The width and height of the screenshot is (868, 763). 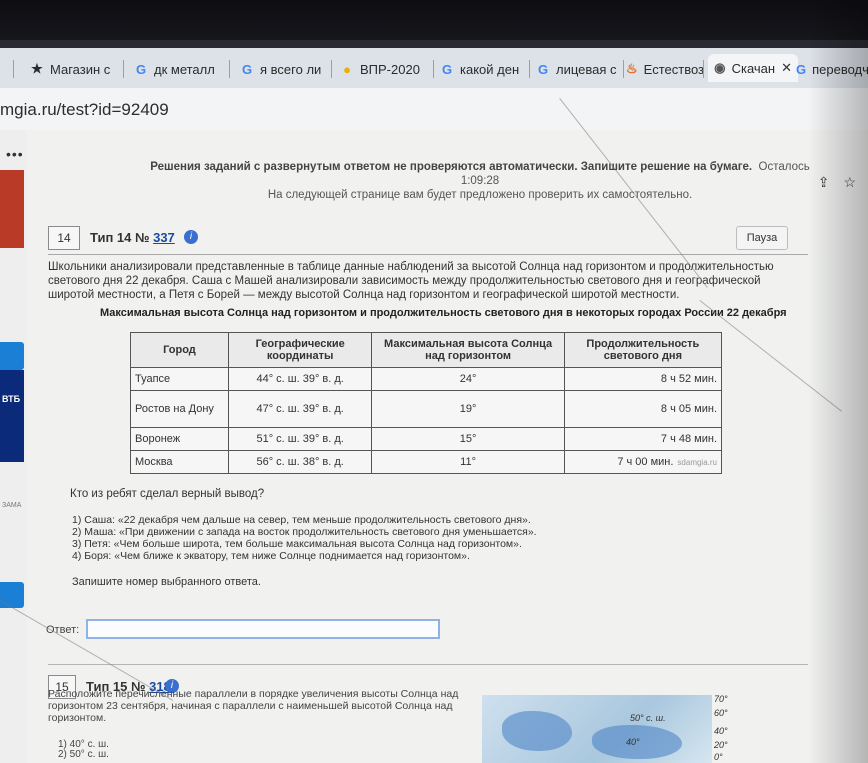 What do you see at coordinates (179, 439) in the screenshot?
I see `city-cell: Воронеж` at bounding box center [179, 439].